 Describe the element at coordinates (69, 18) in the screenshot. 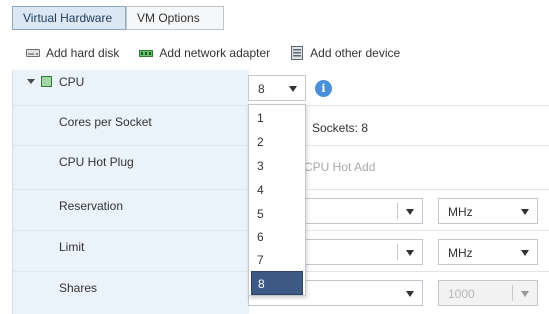

I see `tab-virtual-hardware: Virtual Hardware` at that location.